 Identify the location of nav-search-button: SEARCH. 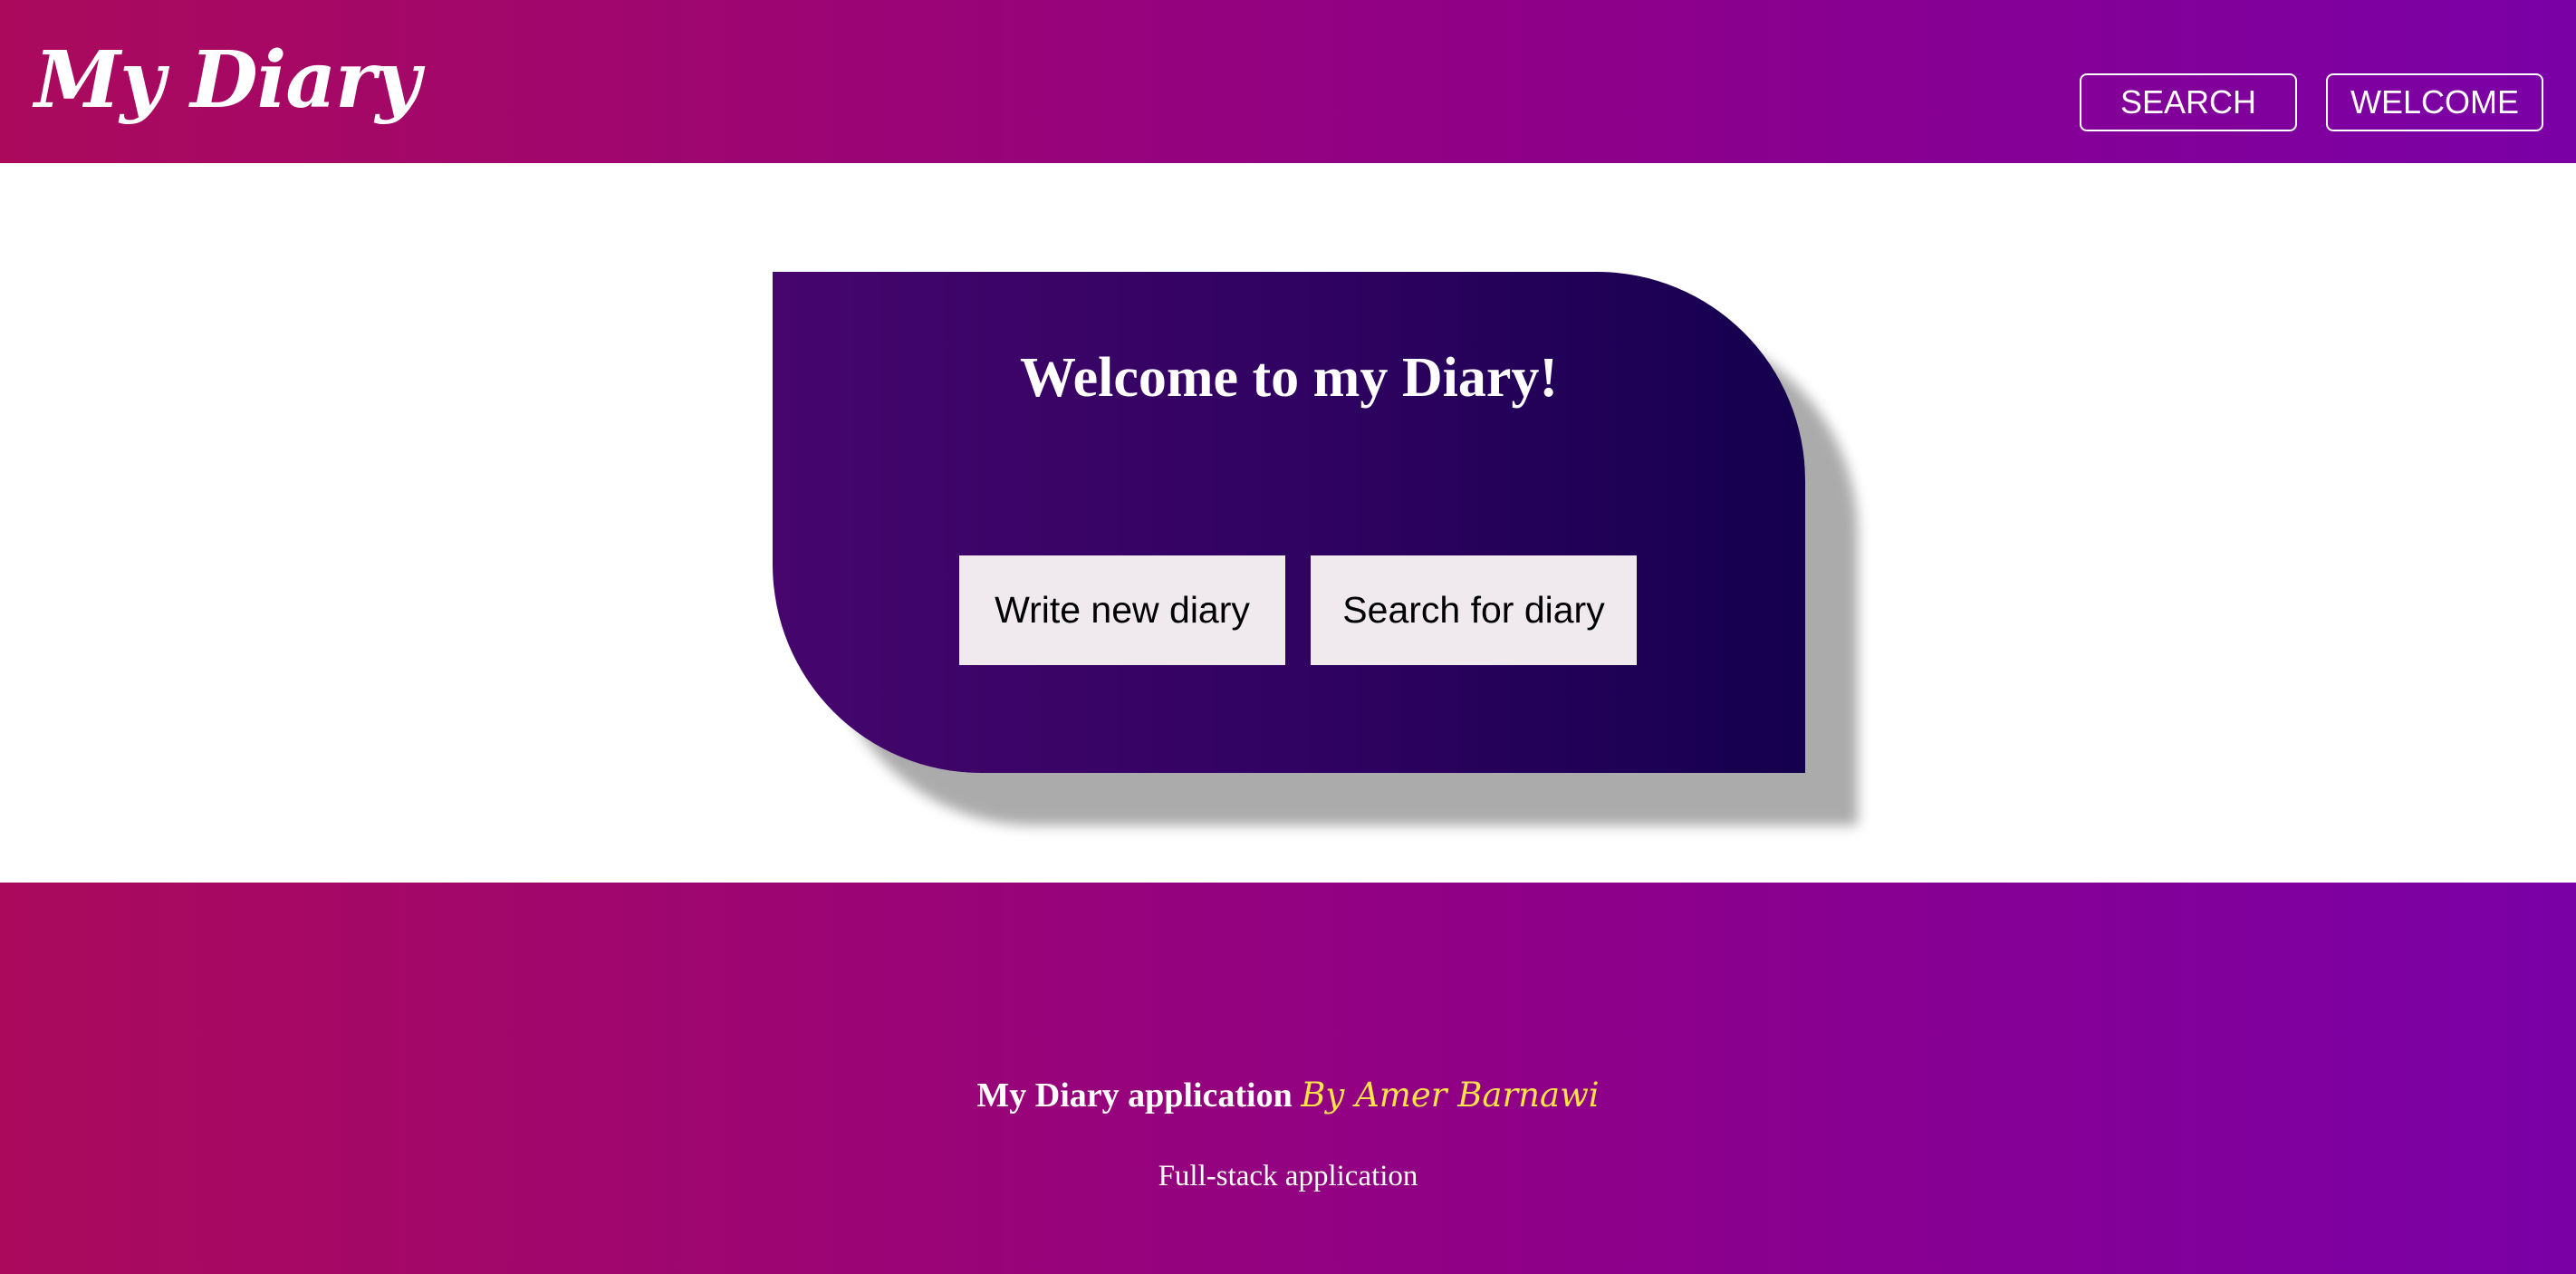
(2188, 102).